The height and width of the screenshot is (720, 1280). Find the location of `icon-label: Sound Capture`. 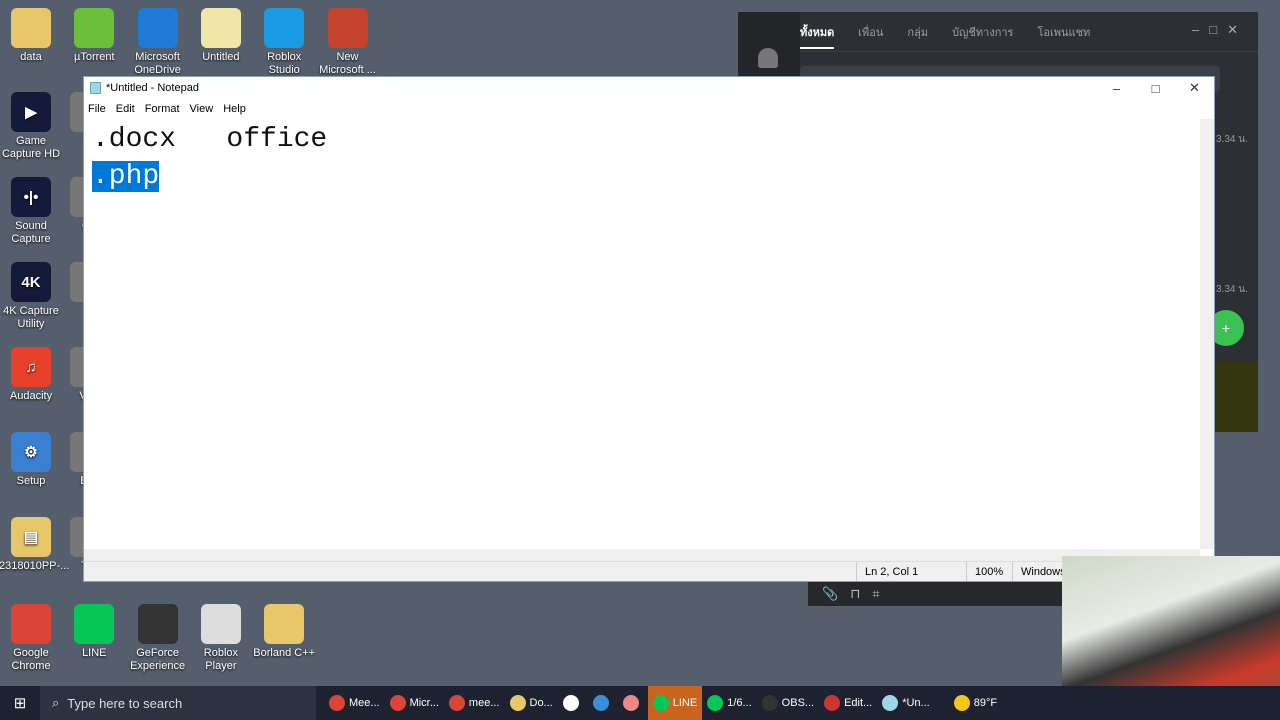

icon-label: Sound Capture is located at coordinates (31, 232).